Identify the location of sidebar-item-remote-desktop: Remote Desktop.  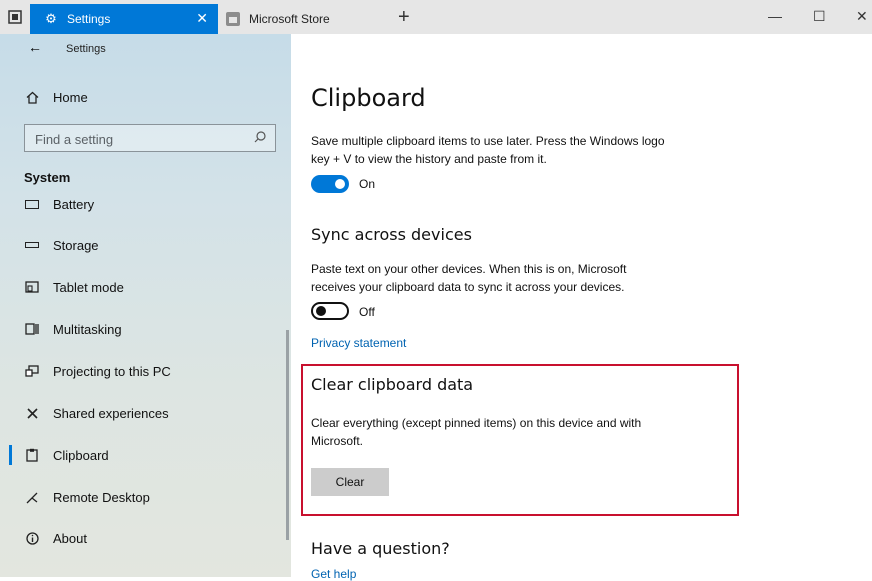
(143, 497).